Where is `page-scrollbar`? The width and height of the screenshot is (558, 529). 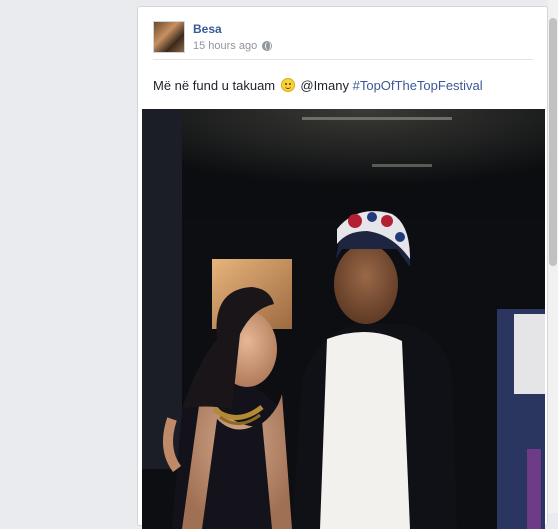
page-scrollbar is located at coordinates (553, 256).